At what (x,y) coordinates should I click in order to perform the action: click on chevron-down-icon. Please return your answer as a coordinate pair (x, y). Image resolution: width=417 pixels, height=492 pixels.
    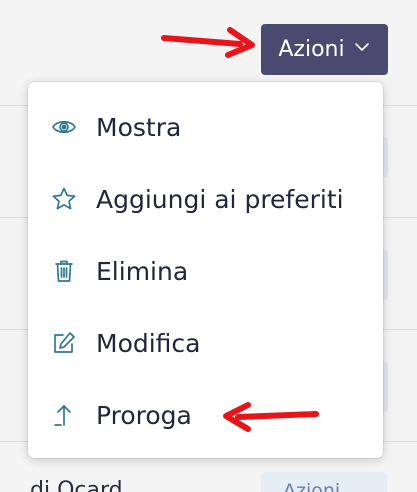
    Looking at the image, I should click on (362, 49).